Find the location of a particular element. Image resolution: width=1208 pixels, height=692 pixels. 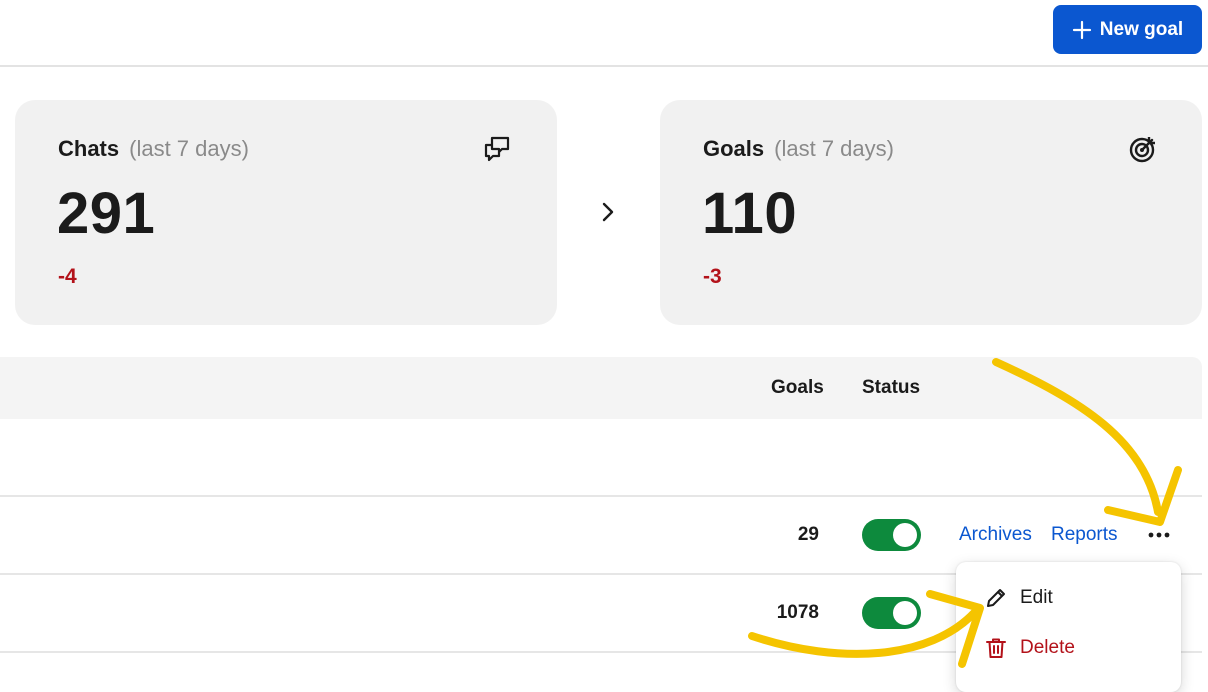

menu-item-edit-label: Edit is located at coordinates (1036, 597).